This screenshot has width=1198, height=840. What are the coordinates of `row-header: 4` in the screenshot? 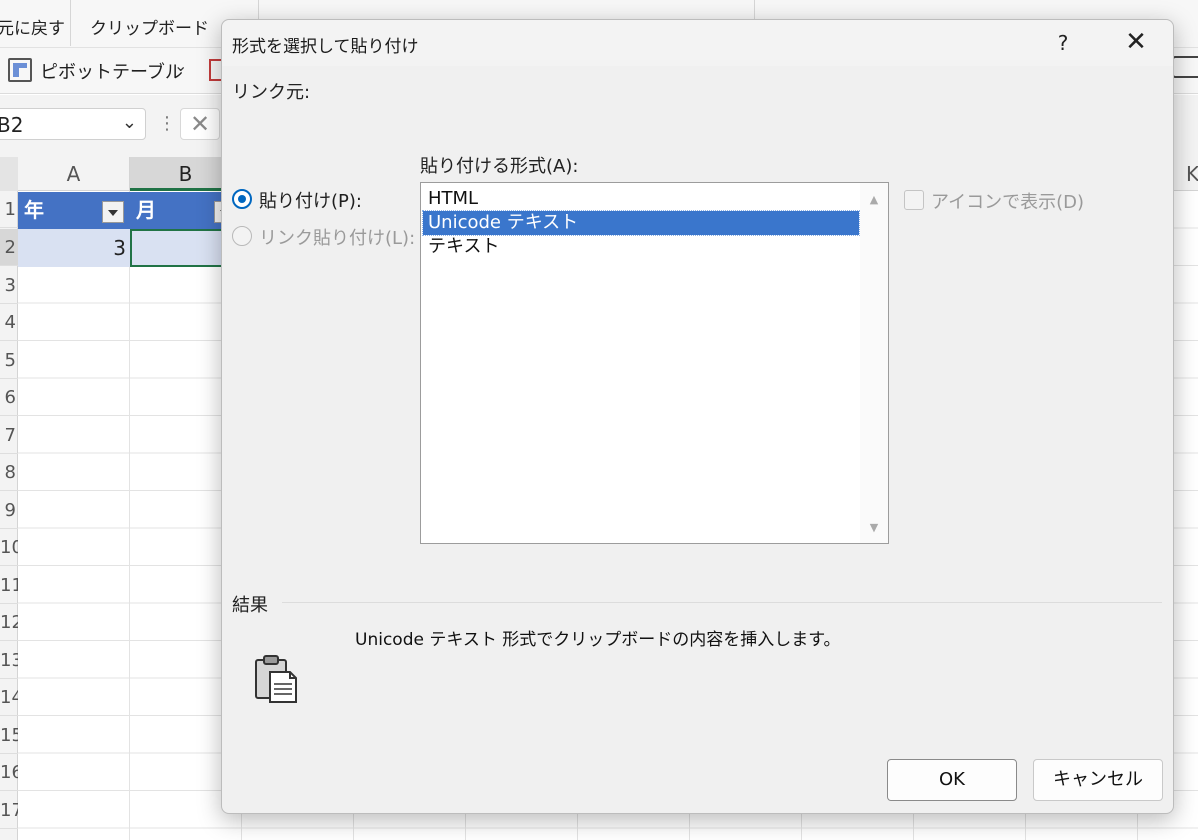 It's located at (9, 322).